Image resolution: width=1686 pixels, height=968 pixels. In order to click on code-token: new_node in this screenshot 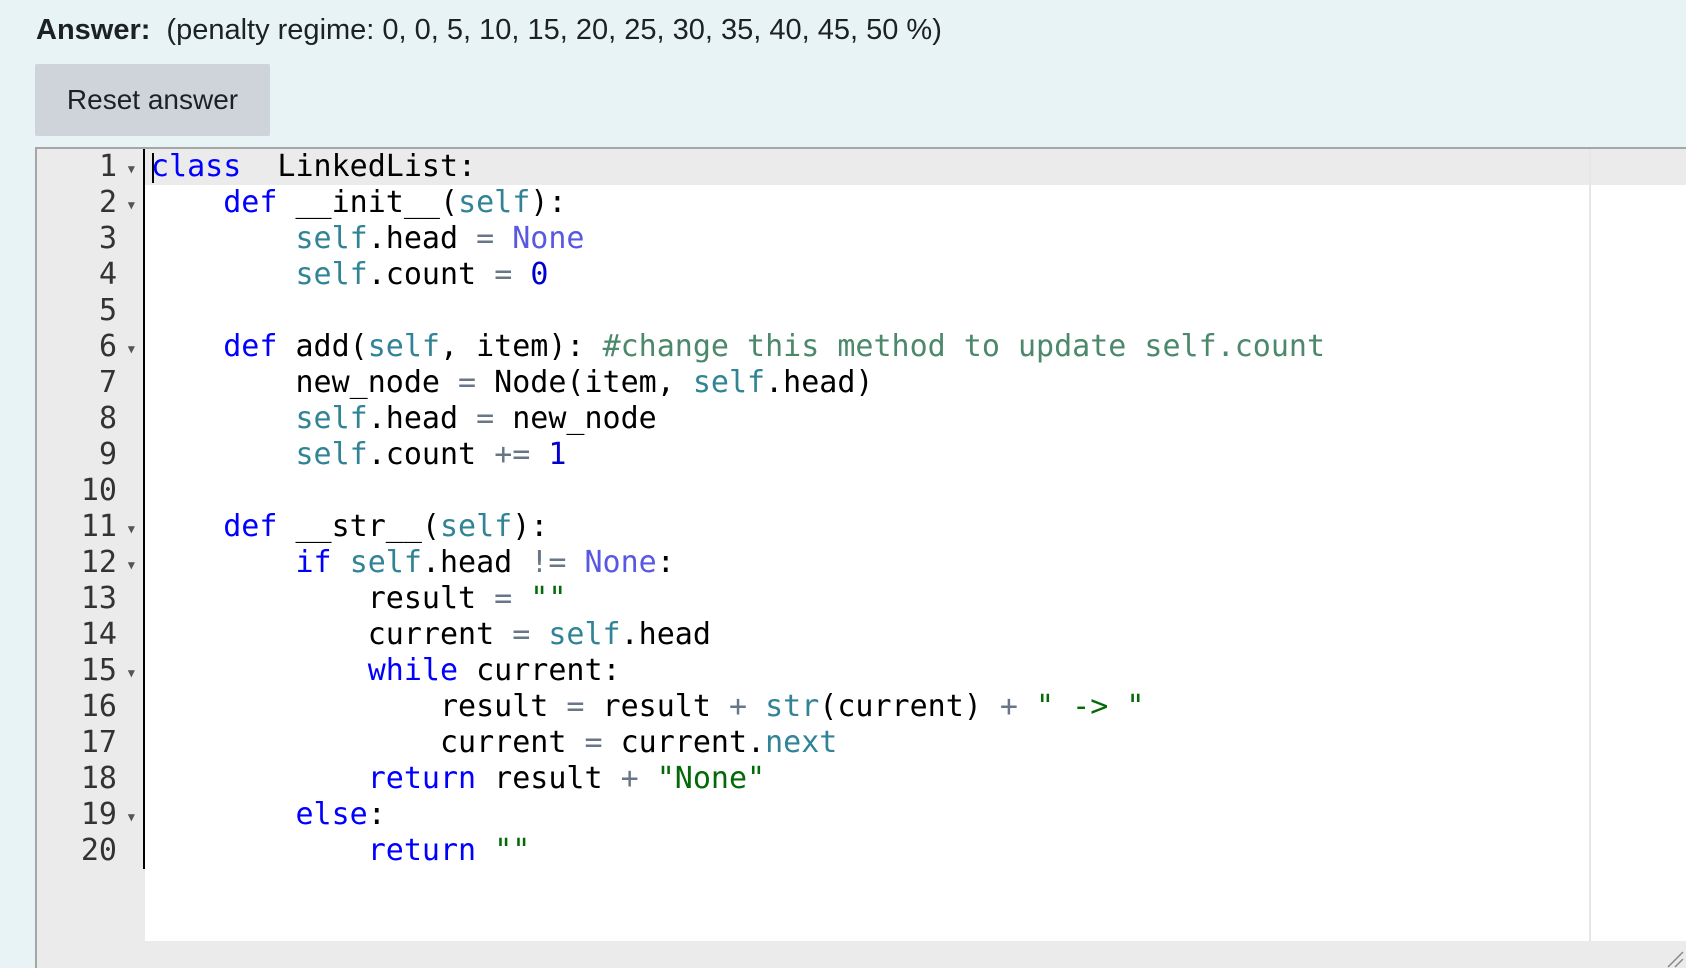, I will do `click(575, 418)`.